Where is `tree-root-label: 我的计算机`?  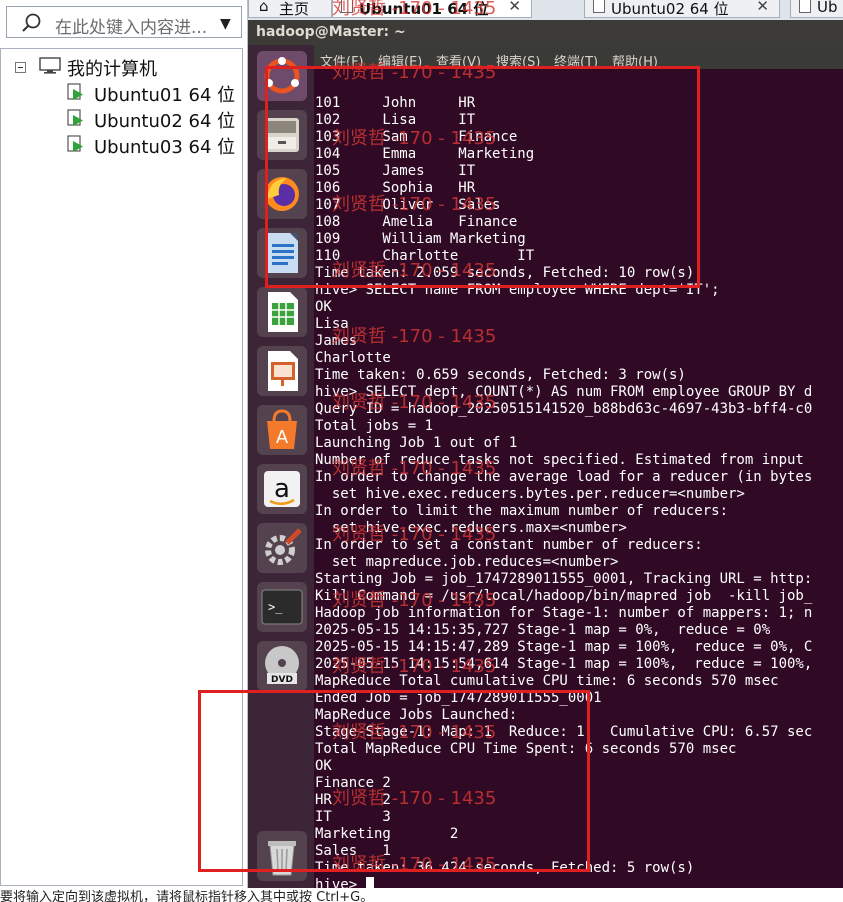
tree-root-label: 我的计算机 is located at coordinates (112, 69).